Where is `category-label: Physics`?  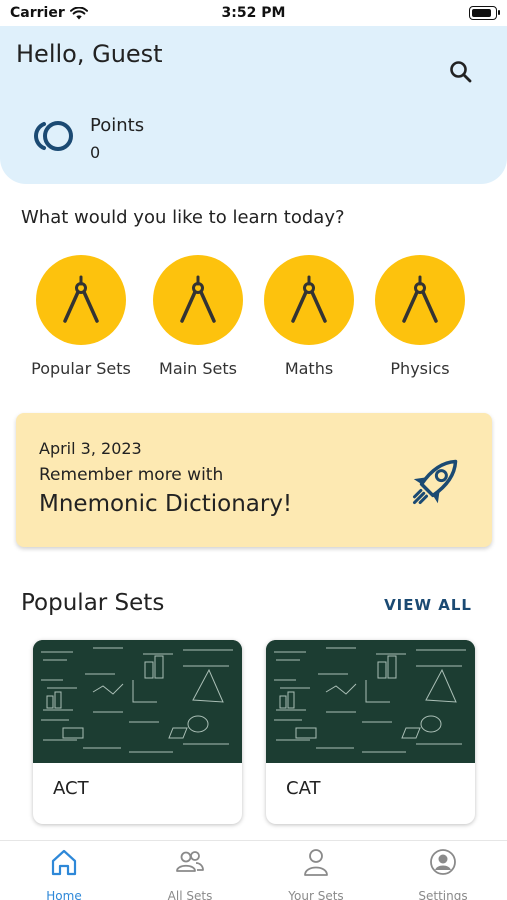 category-label: Physics is located at coordinates (420, 368).